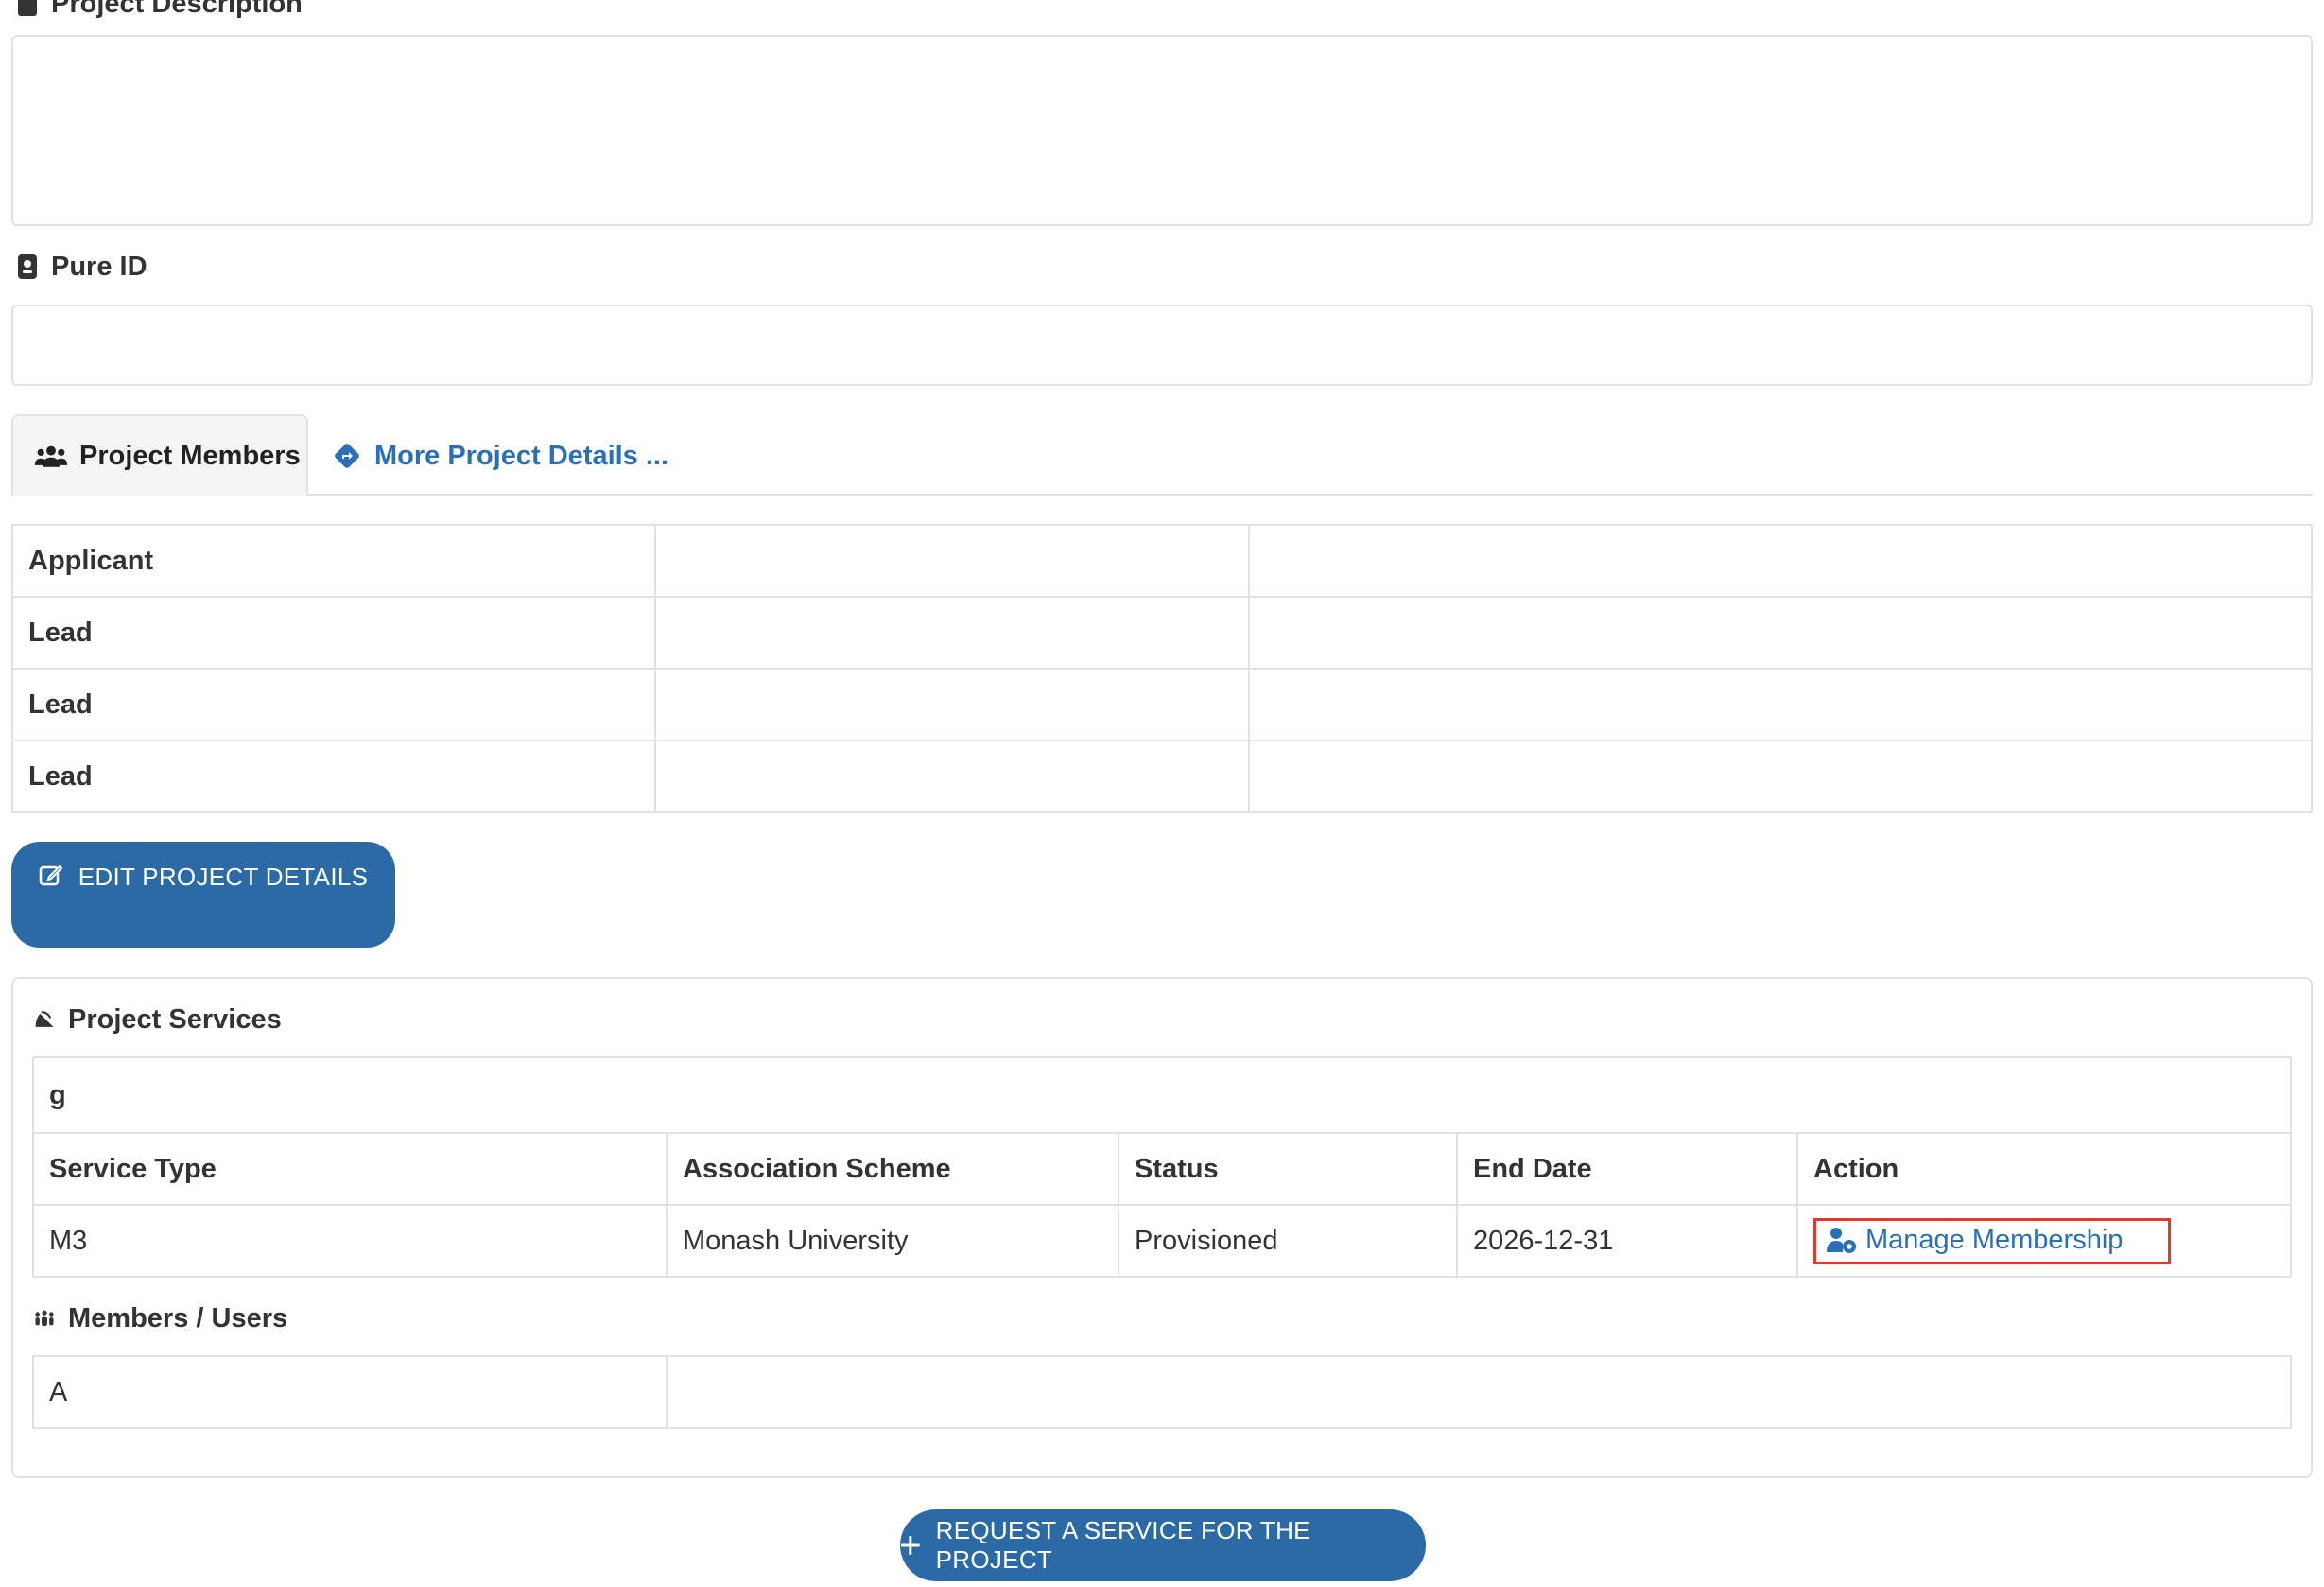 The image size is (2324, 1587). I want to click on cell-end-date: 2026-12-31, so click(1627, 1241).